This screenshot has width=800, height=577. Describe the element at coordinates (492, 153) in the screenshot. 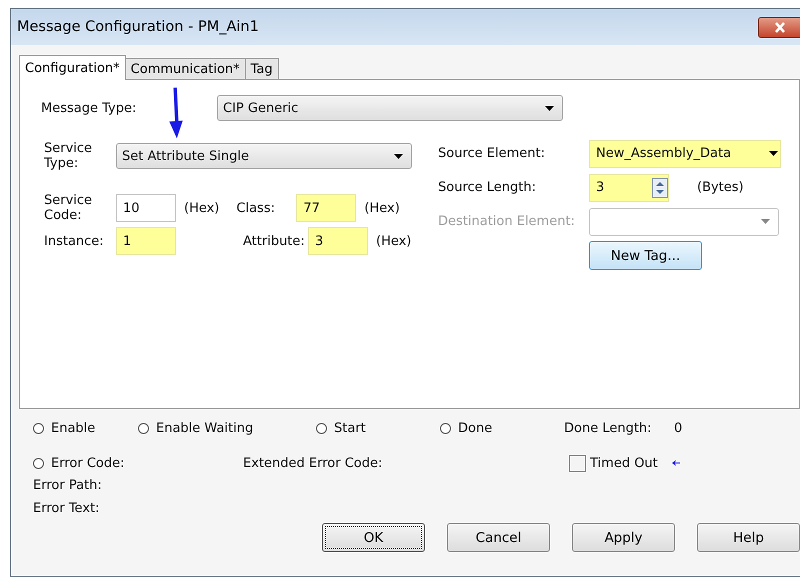

I see `field-label: Source Element:` at that location.